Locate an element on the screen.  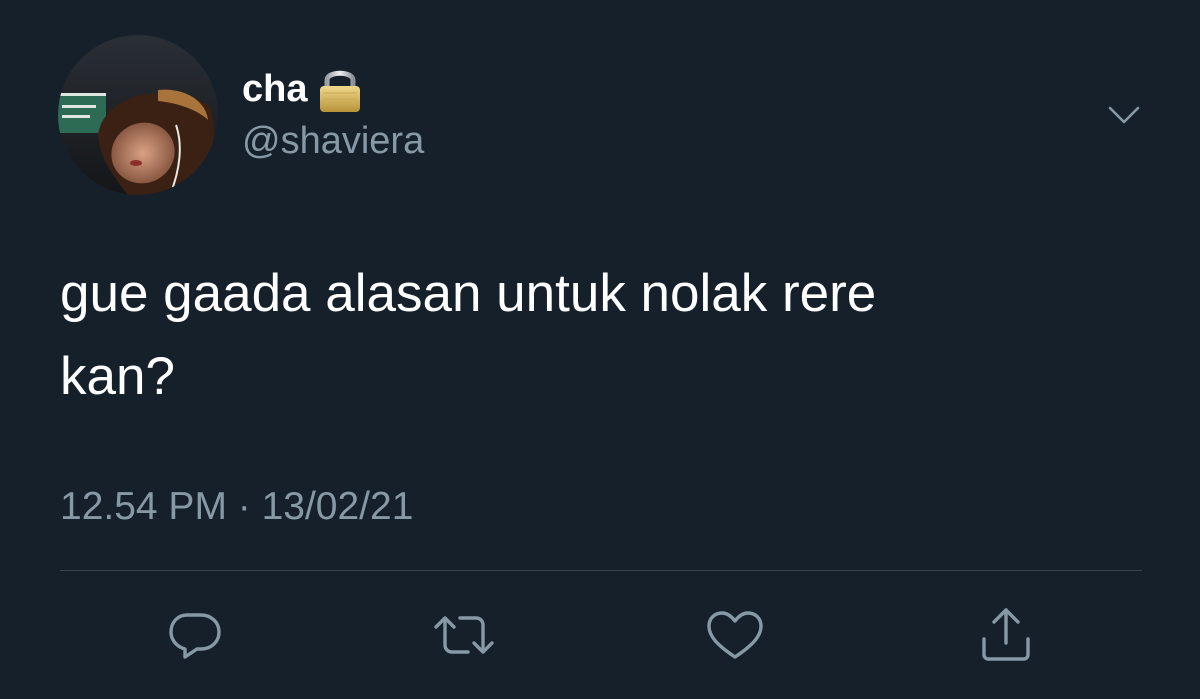
like-button is located at coordinates (735, 635).